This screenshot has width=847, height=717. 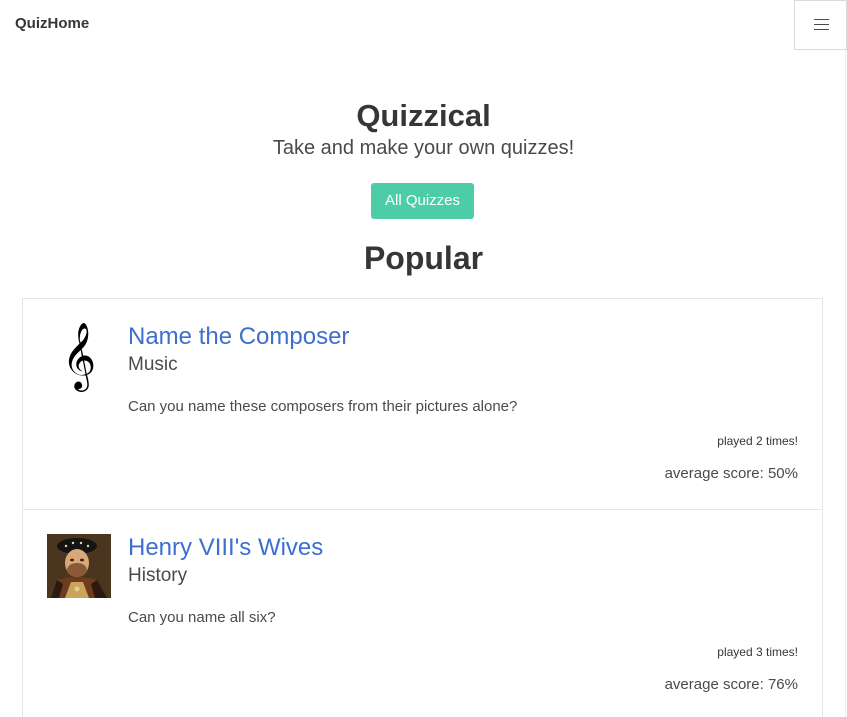 I want to click on quiz-title-link: Henry VIII's Wives, so click(x=225, y=548).